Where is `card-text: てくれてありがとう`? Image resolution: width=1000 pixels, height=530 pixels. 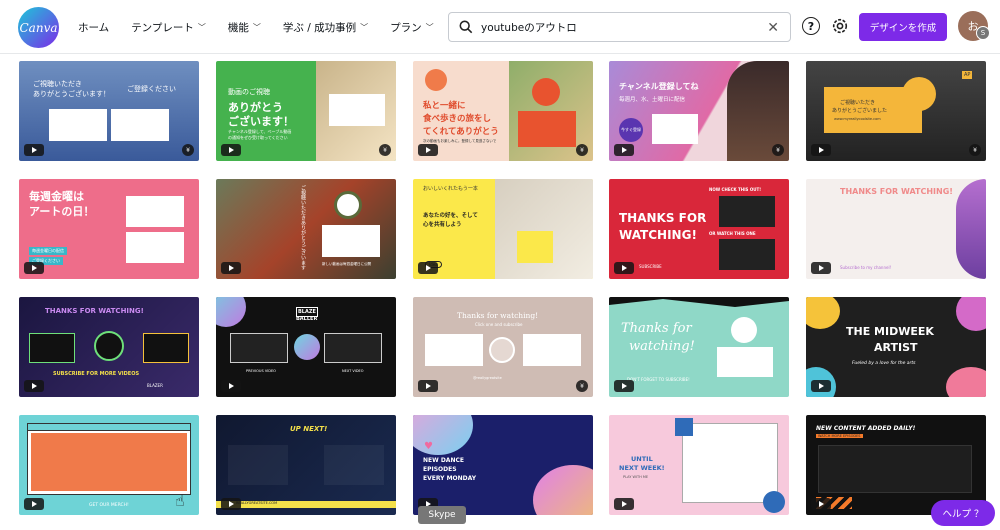 card-text: てくれてありがとう is located at coordinates (461, 132).